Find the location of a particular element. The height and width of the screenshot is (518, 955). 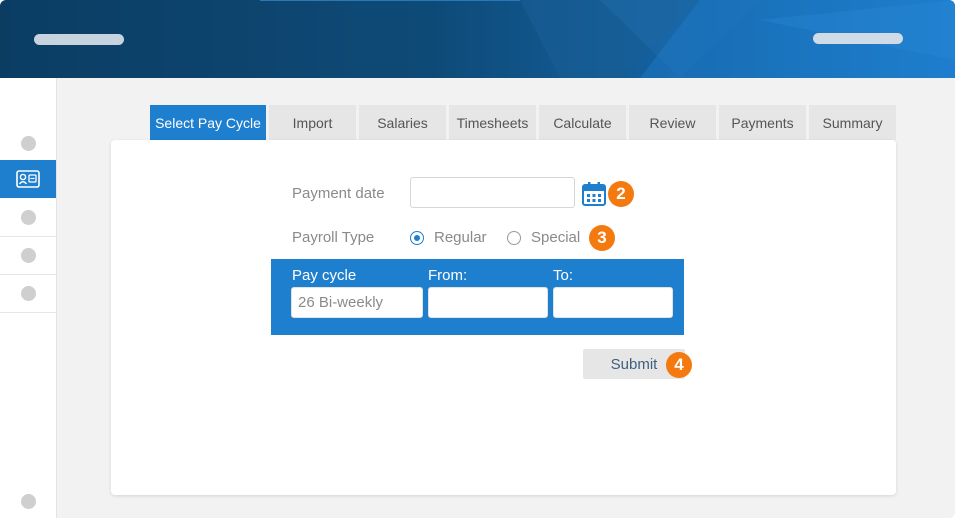

sidebar-item-bottom is located at coordinates (28, 500).